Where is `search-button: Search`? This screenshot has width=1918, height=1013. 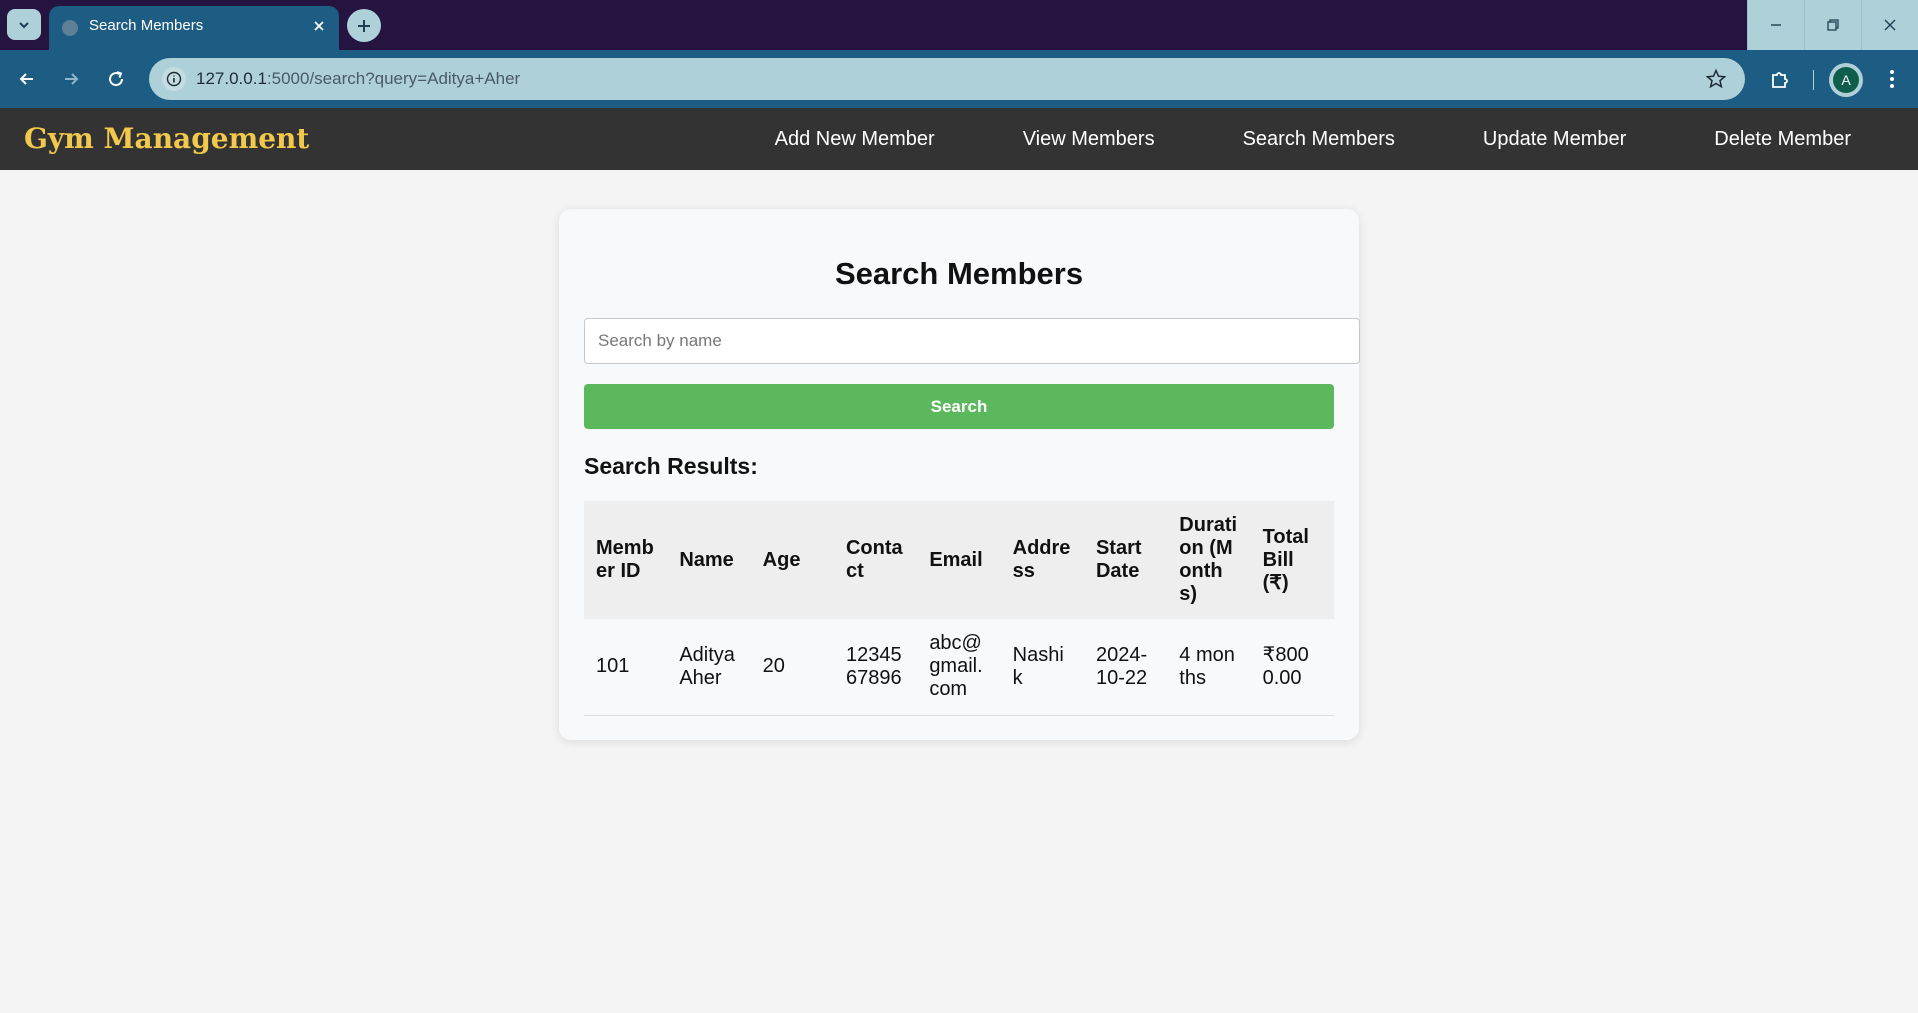
search-button: Search is located at coordinates (959, 406).